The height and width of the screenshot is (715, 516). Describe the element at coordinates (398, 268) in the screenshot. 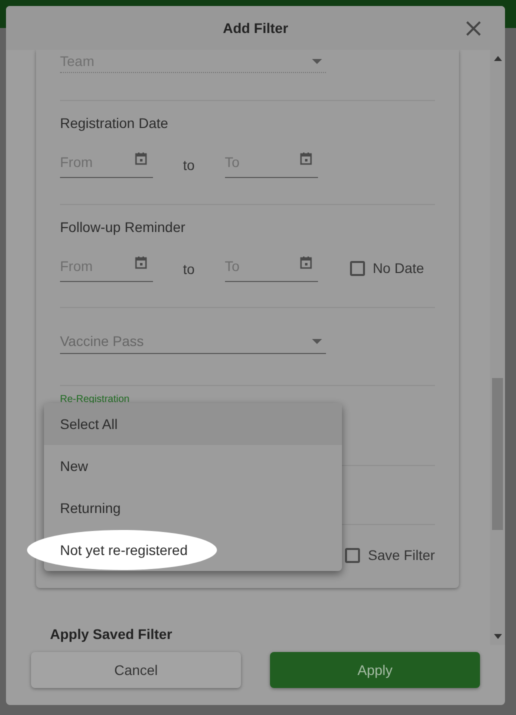

I see `checkbox-label: No Date` at that location.